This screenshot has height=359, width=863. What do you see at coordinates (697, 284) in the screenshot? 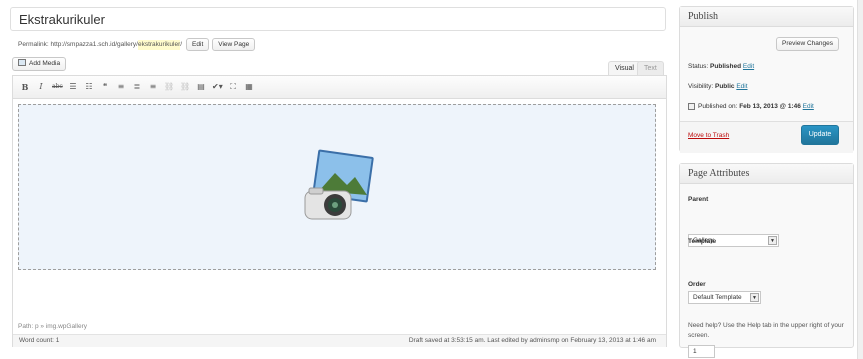
I see `order-label: Order` at bounding box center [697, 284].